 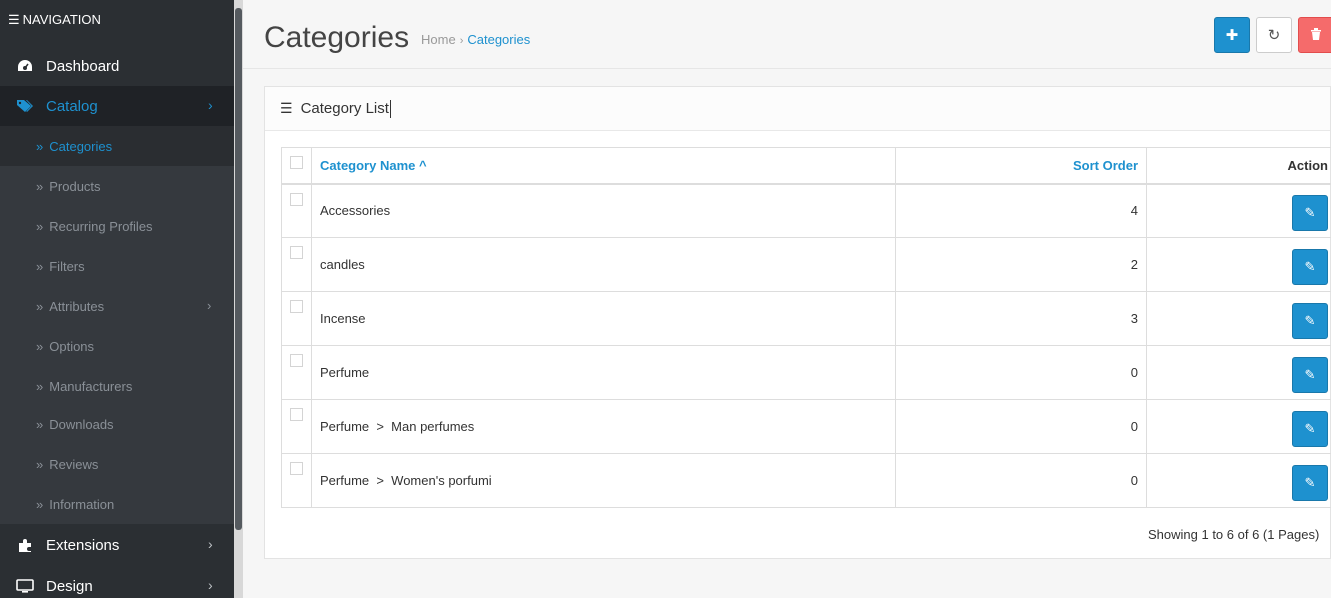 I want to click on page-title: Categories, so click(x=337, y=37).